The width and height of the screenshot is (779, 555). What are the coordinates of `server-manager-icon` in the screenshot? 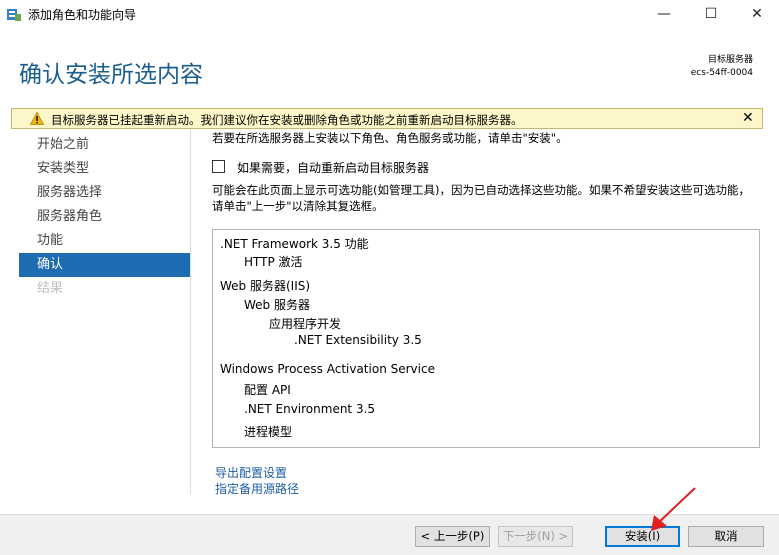 It's located at (14, 15).